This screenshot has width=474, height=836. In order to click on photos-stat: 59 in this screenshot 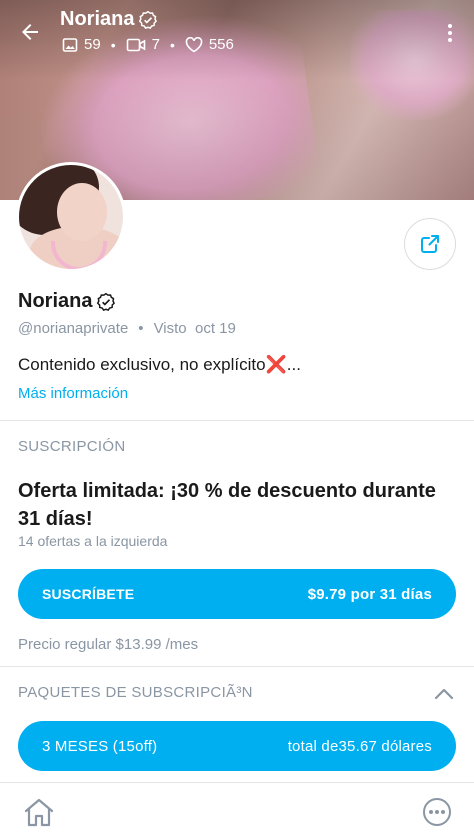, I will do `click(81, 44)`.